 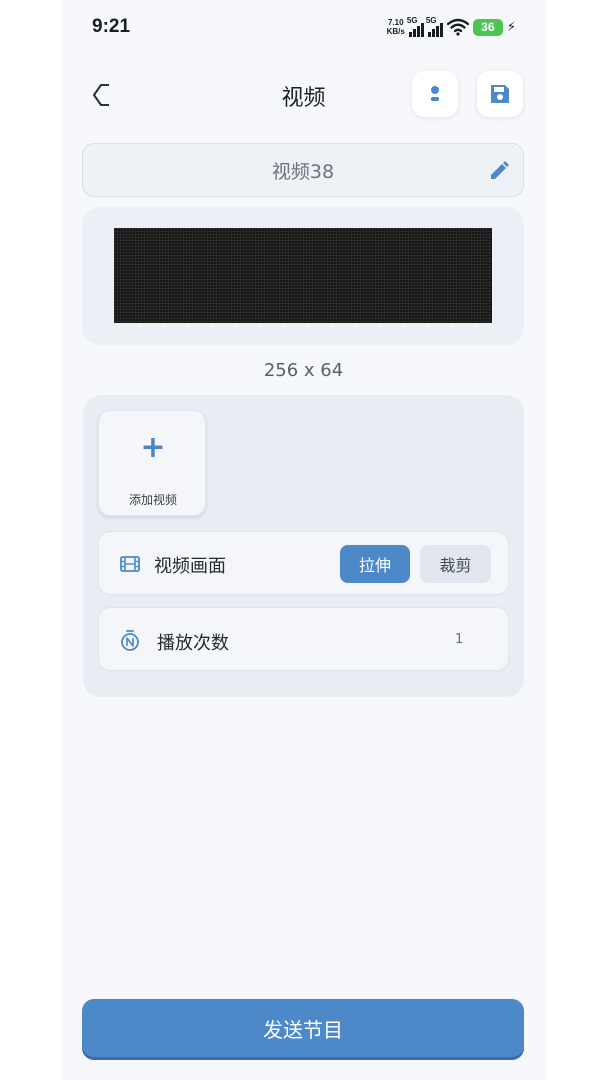 What do you see at coordinates (431, 20) in the screenshot?
I see `sim2-label: 5G` at bounding box center [431, 20].